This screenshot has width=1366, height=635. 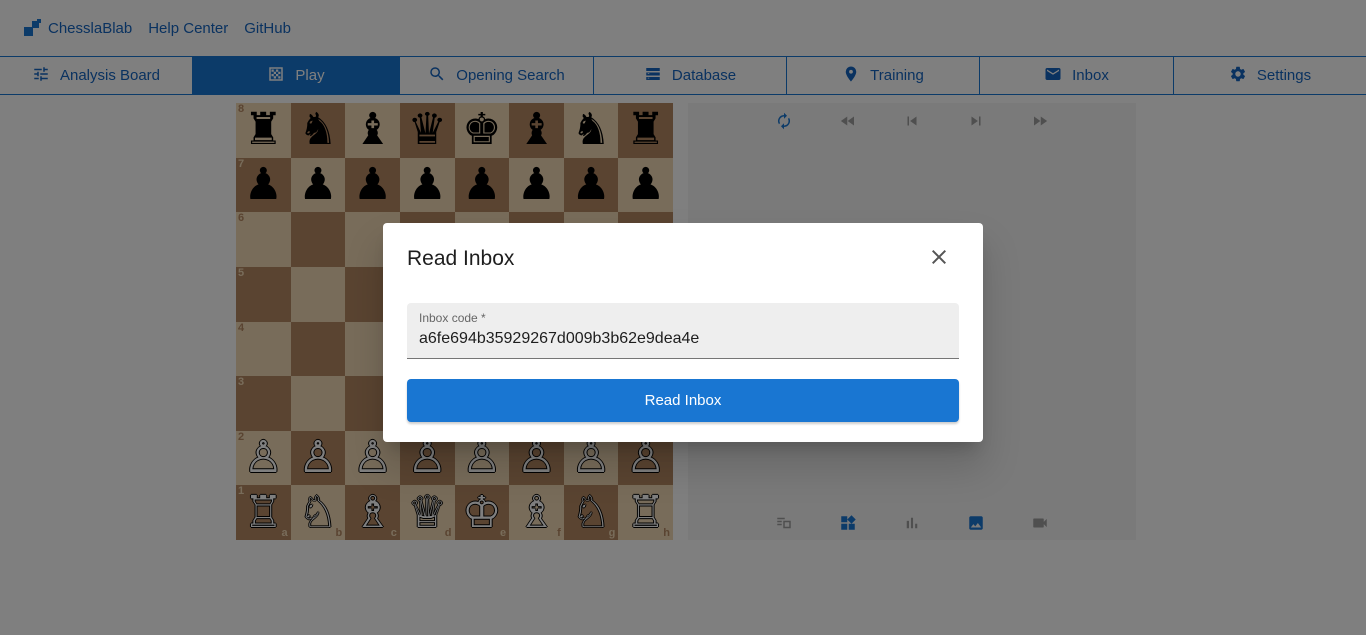 I want to click on inbox-code-input: a6fe694b35929267d009b3b62e9dea4e, so click(x=559, y=339).